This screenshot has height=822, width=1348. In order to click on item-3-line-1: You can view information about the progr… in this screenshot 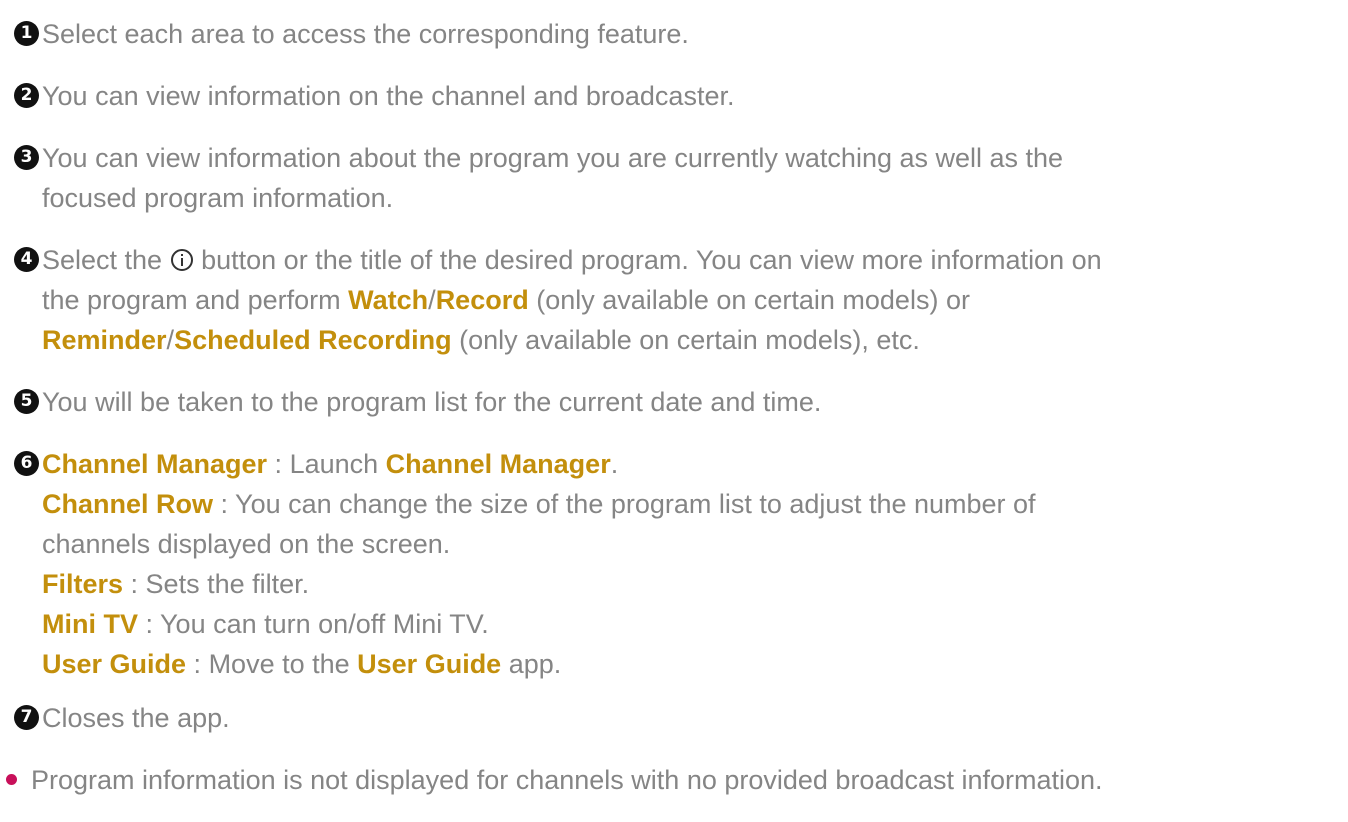, I will do `click(553, 158)`.